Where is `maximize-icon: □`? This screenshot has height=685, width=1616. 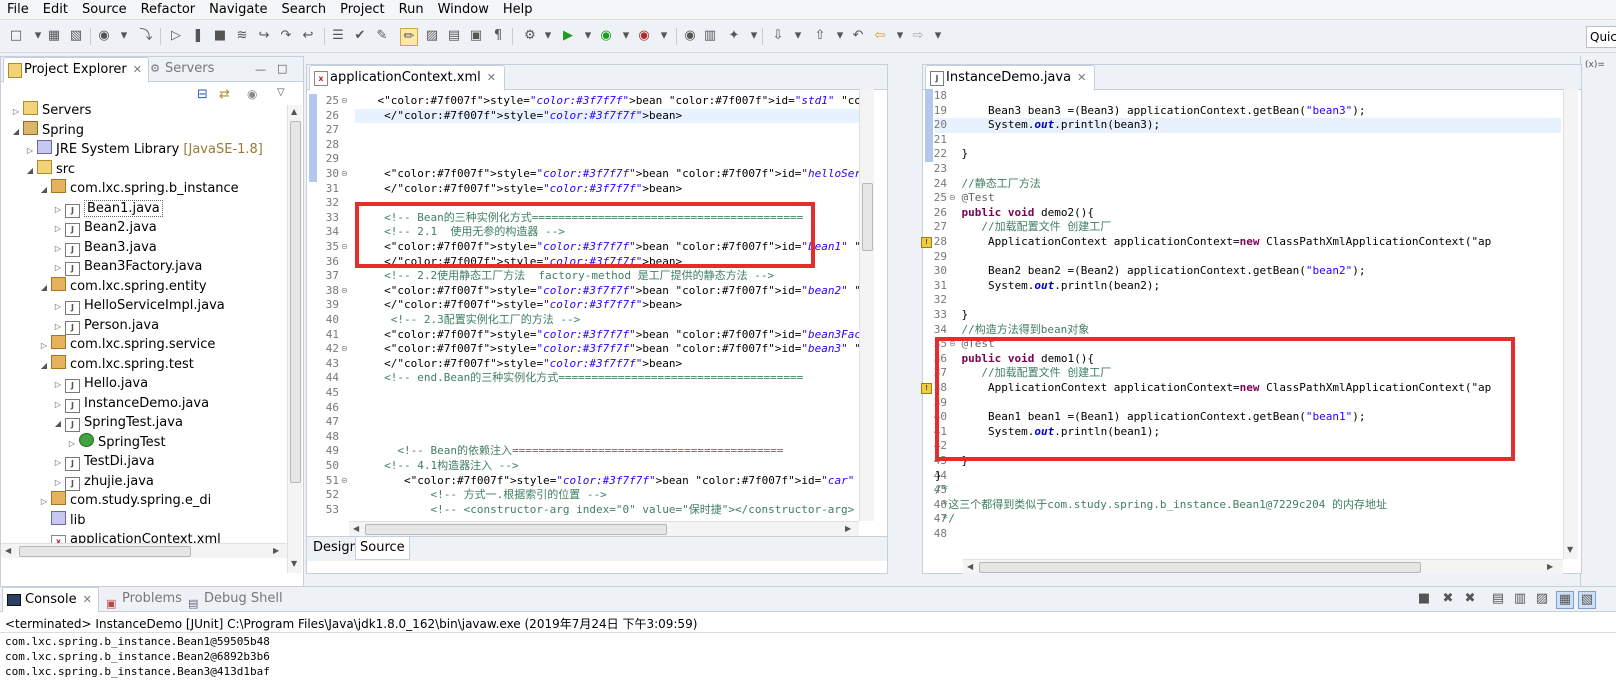
maximize-icon: □ is located at coordinates (282, 68).